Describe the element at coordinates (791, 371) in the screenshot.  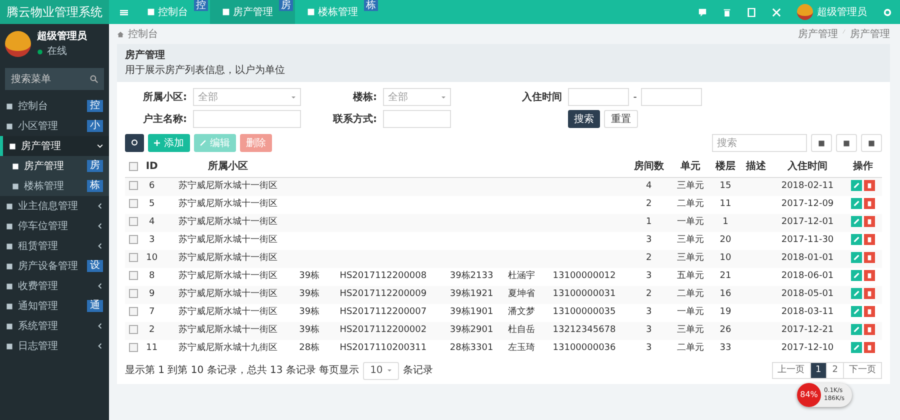
I see `page-link: 上一页` at that location.